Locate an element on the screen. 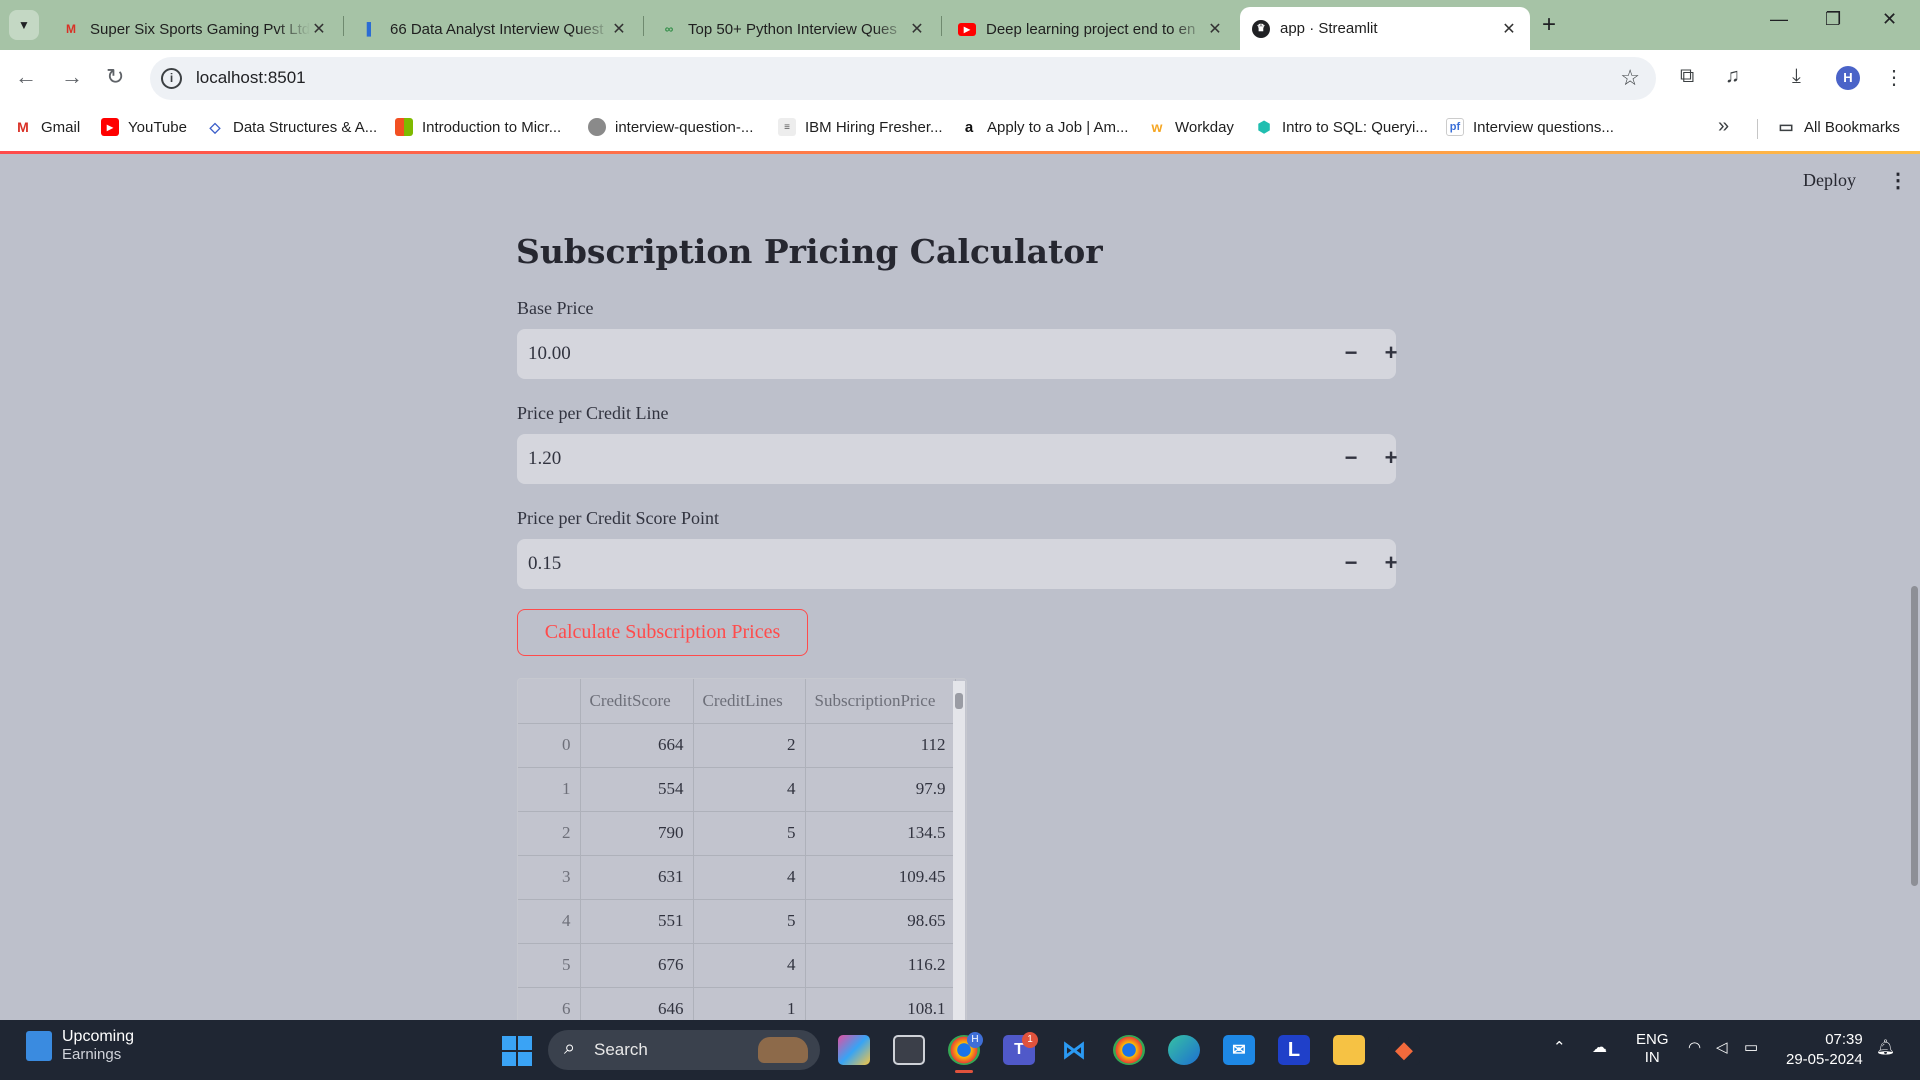 Image resolution: width=1920 pixels, height=1080 pixels. browser-tab: M Super Six Sports Gaming Pvt Ltd ✕ is located at coordinates (195, 29).